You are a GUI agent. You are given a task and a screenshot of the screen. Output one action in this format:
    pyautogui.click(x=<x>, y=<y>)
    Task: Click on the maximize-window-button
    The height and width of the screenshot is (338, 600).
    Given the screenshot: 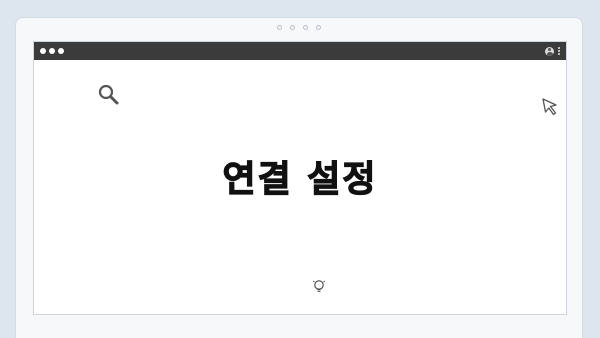 What is the action you would take?
    pyautogui.click(x=61, y=51)
    